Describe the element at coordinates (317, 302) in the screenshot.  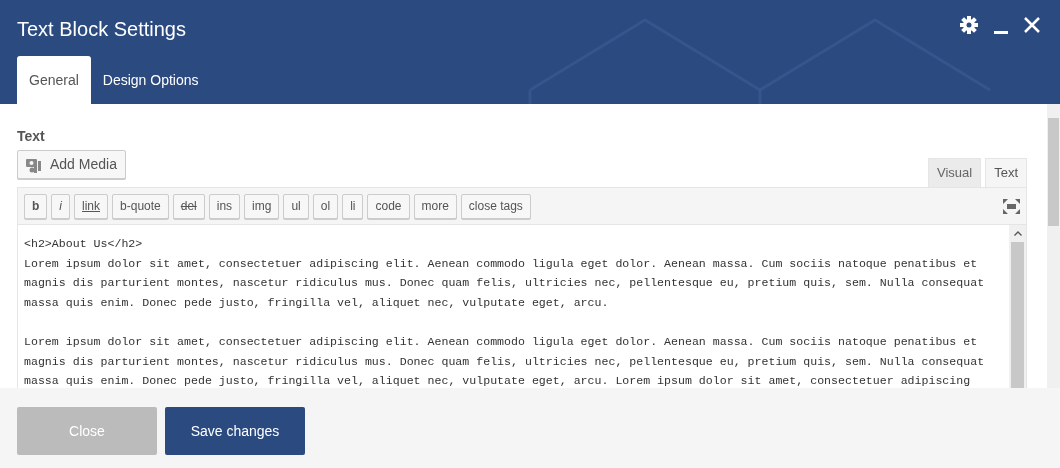
I see `code-line: massa quis enim. Donec pede justo, fringilla vel, aliquet nec, vulputate eget, arcu.` at that location.